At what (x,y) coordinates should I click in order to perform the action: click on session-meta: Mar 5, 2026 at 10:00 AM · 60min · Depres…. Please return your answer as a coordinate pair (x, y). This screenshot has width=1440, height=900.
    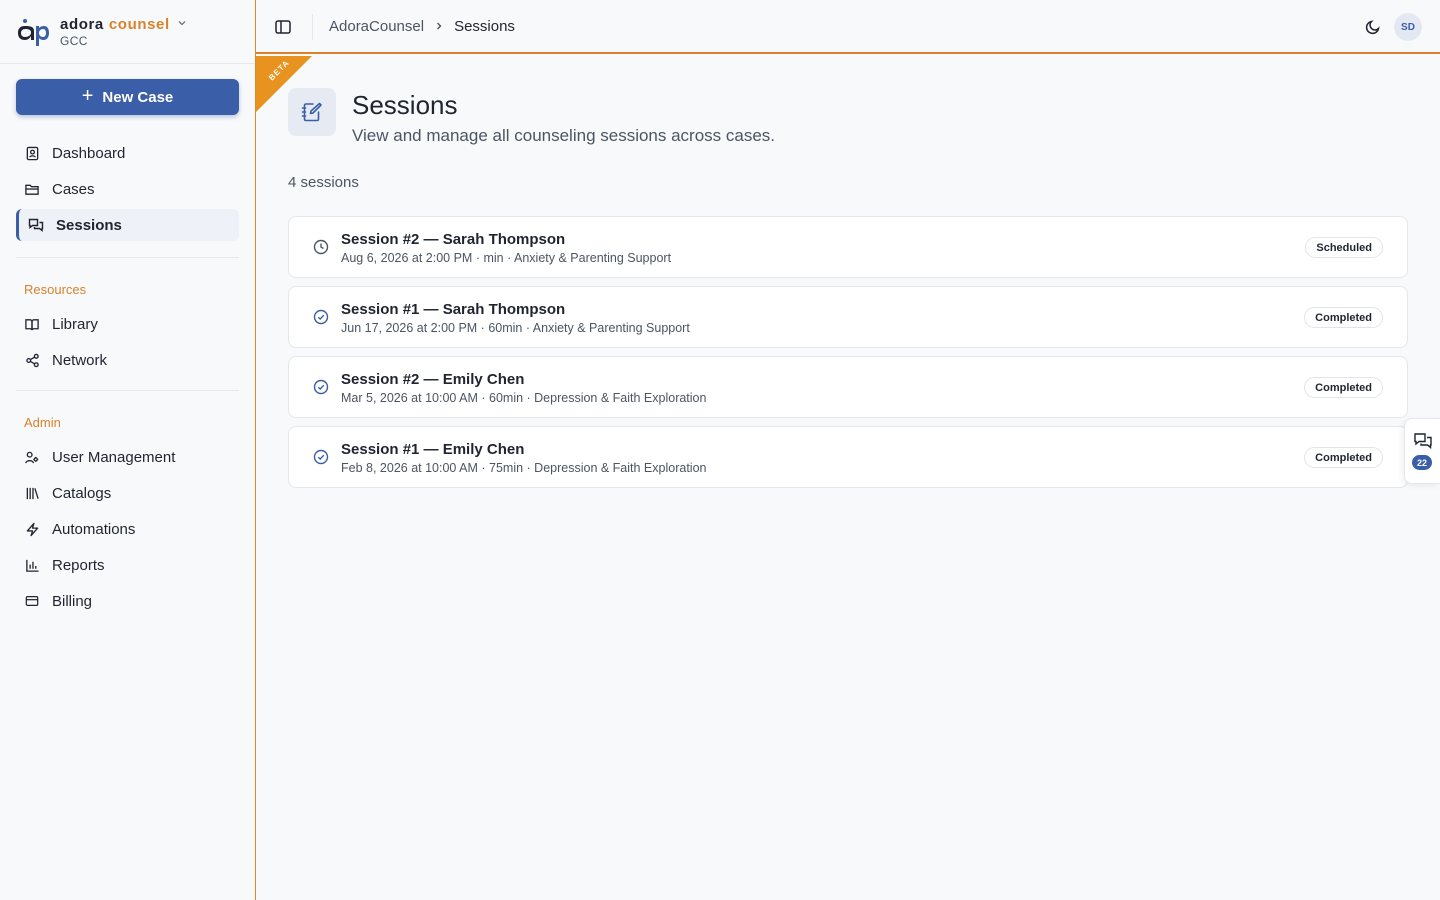
    Looking at the image, I should click on (524, 398).